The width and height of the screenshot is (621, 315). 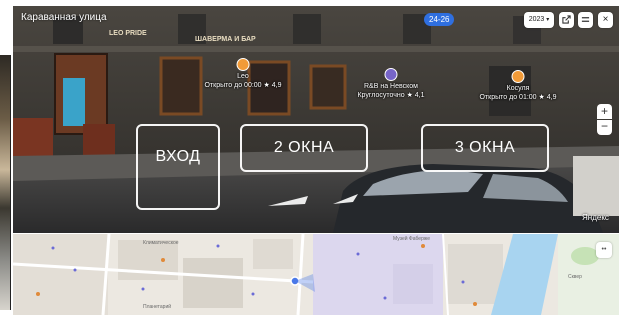 I want to click on year-select-value: 2023, so click(x=536, y=19).